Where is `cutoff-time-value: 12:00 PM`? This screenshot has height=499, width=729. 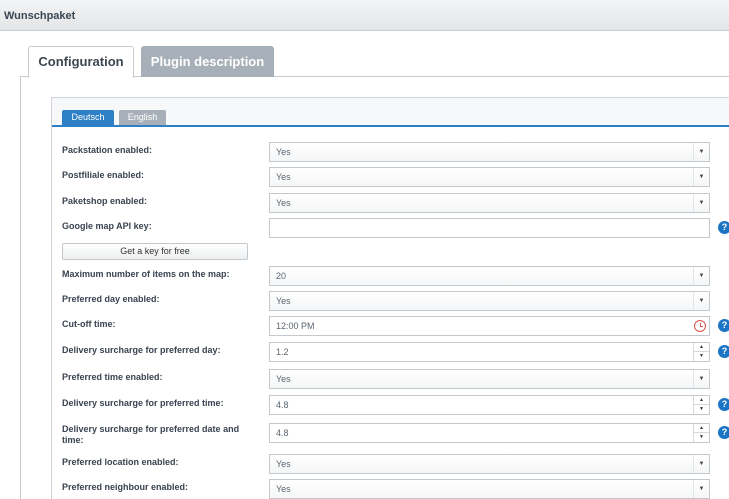
cutoff-time-value: 12:00 PM is located at coordinates (295, 326).